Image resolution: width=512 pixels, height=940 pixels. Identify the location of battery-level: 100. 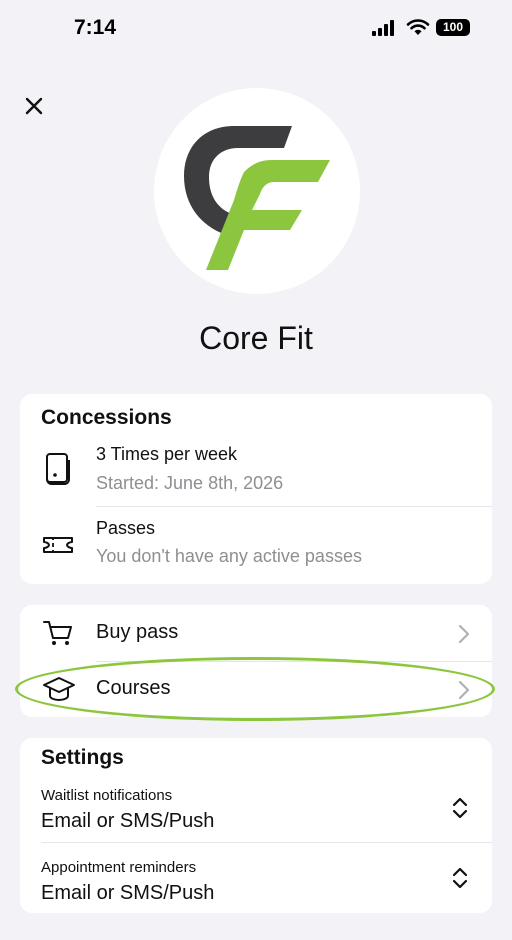
(453, 27).